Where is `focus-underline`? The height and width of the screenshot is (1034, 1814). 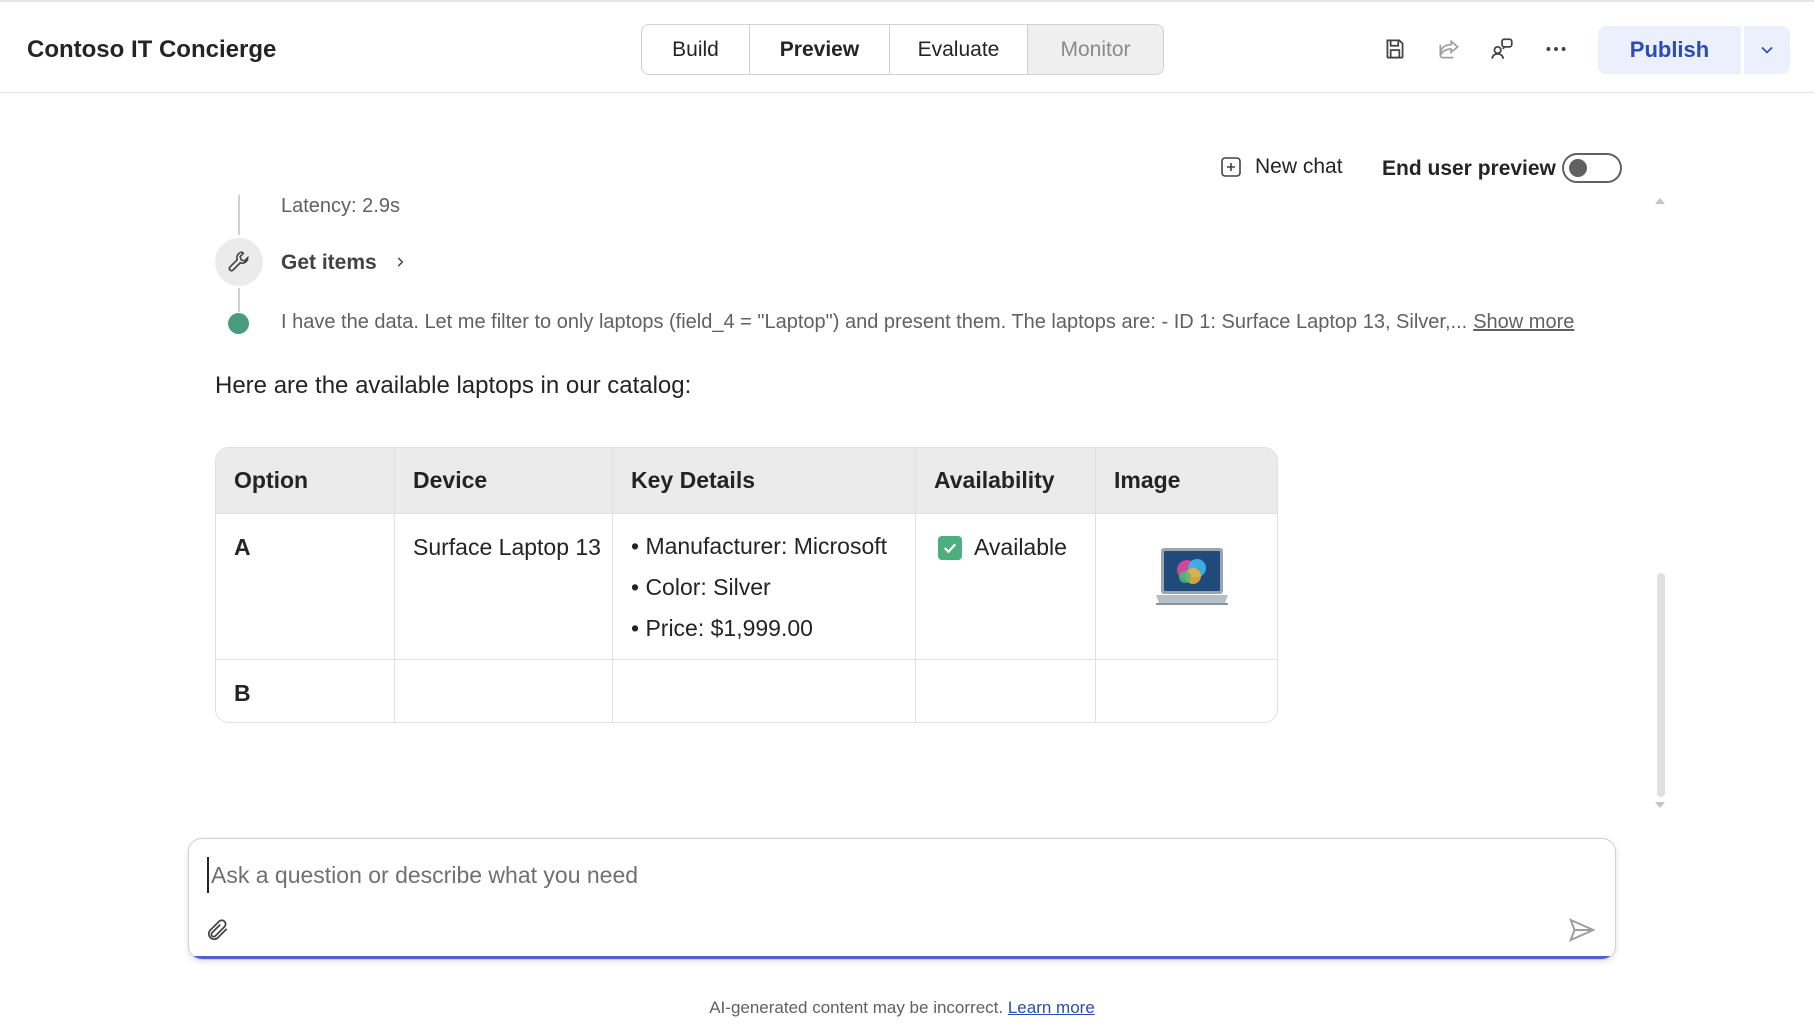
focus-underline is located at coordinates (902, 957).